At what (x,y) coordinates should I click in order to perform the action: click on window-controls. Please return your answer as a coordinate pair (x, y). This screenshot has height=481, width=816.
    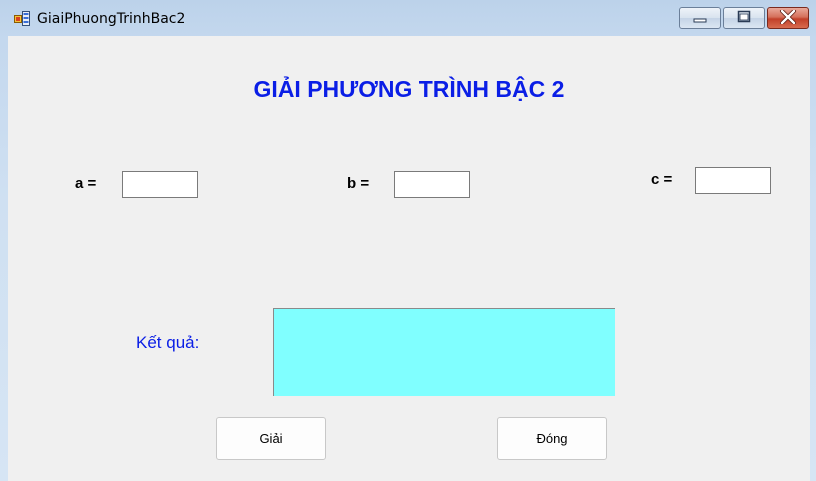
    Looking at the image, I should click on (744, 19).